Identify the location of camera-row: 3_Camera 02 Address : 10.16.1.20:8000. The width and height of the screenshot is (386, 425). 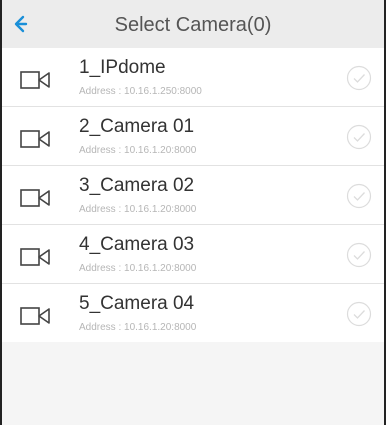
(193, 195).